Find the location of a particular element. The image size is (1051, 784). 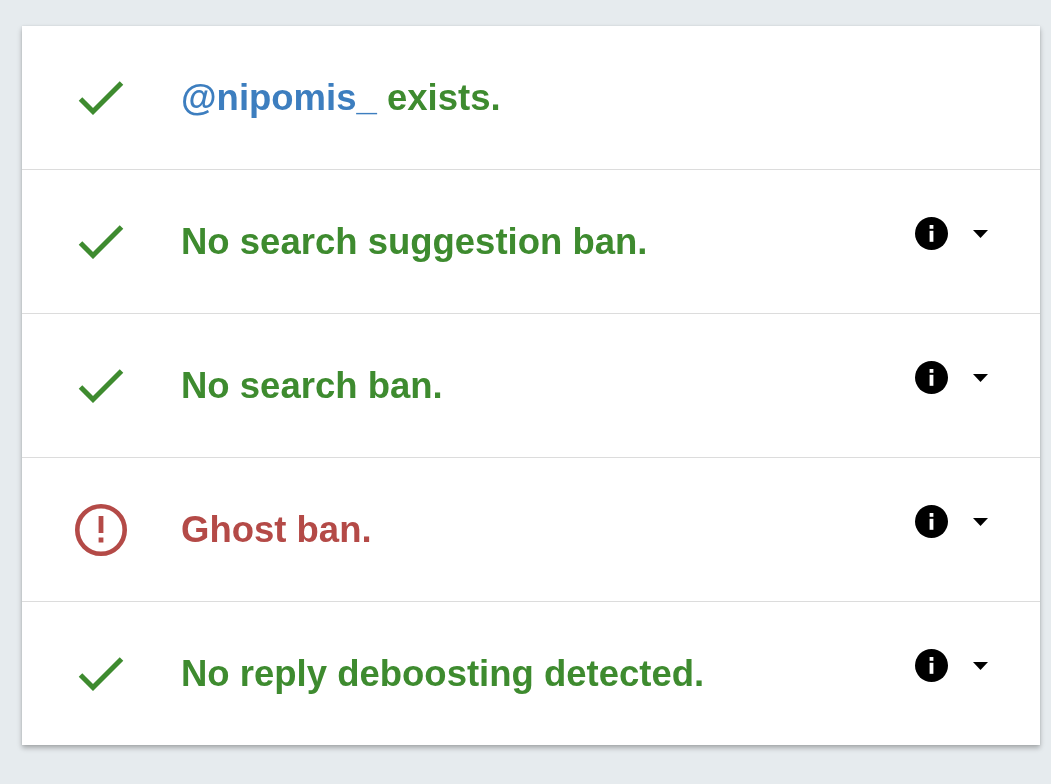

profile-link: @nipomis_ is located at coordinates (279, 97).